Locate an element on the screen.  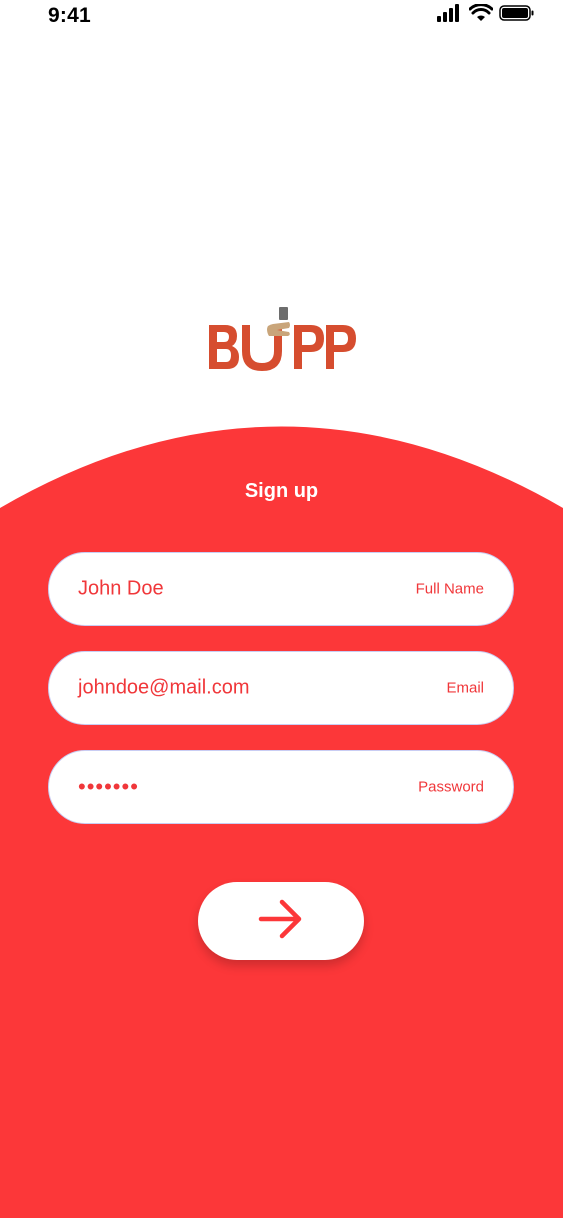
signup-title: Sign up is located at coordinates (281, 491).